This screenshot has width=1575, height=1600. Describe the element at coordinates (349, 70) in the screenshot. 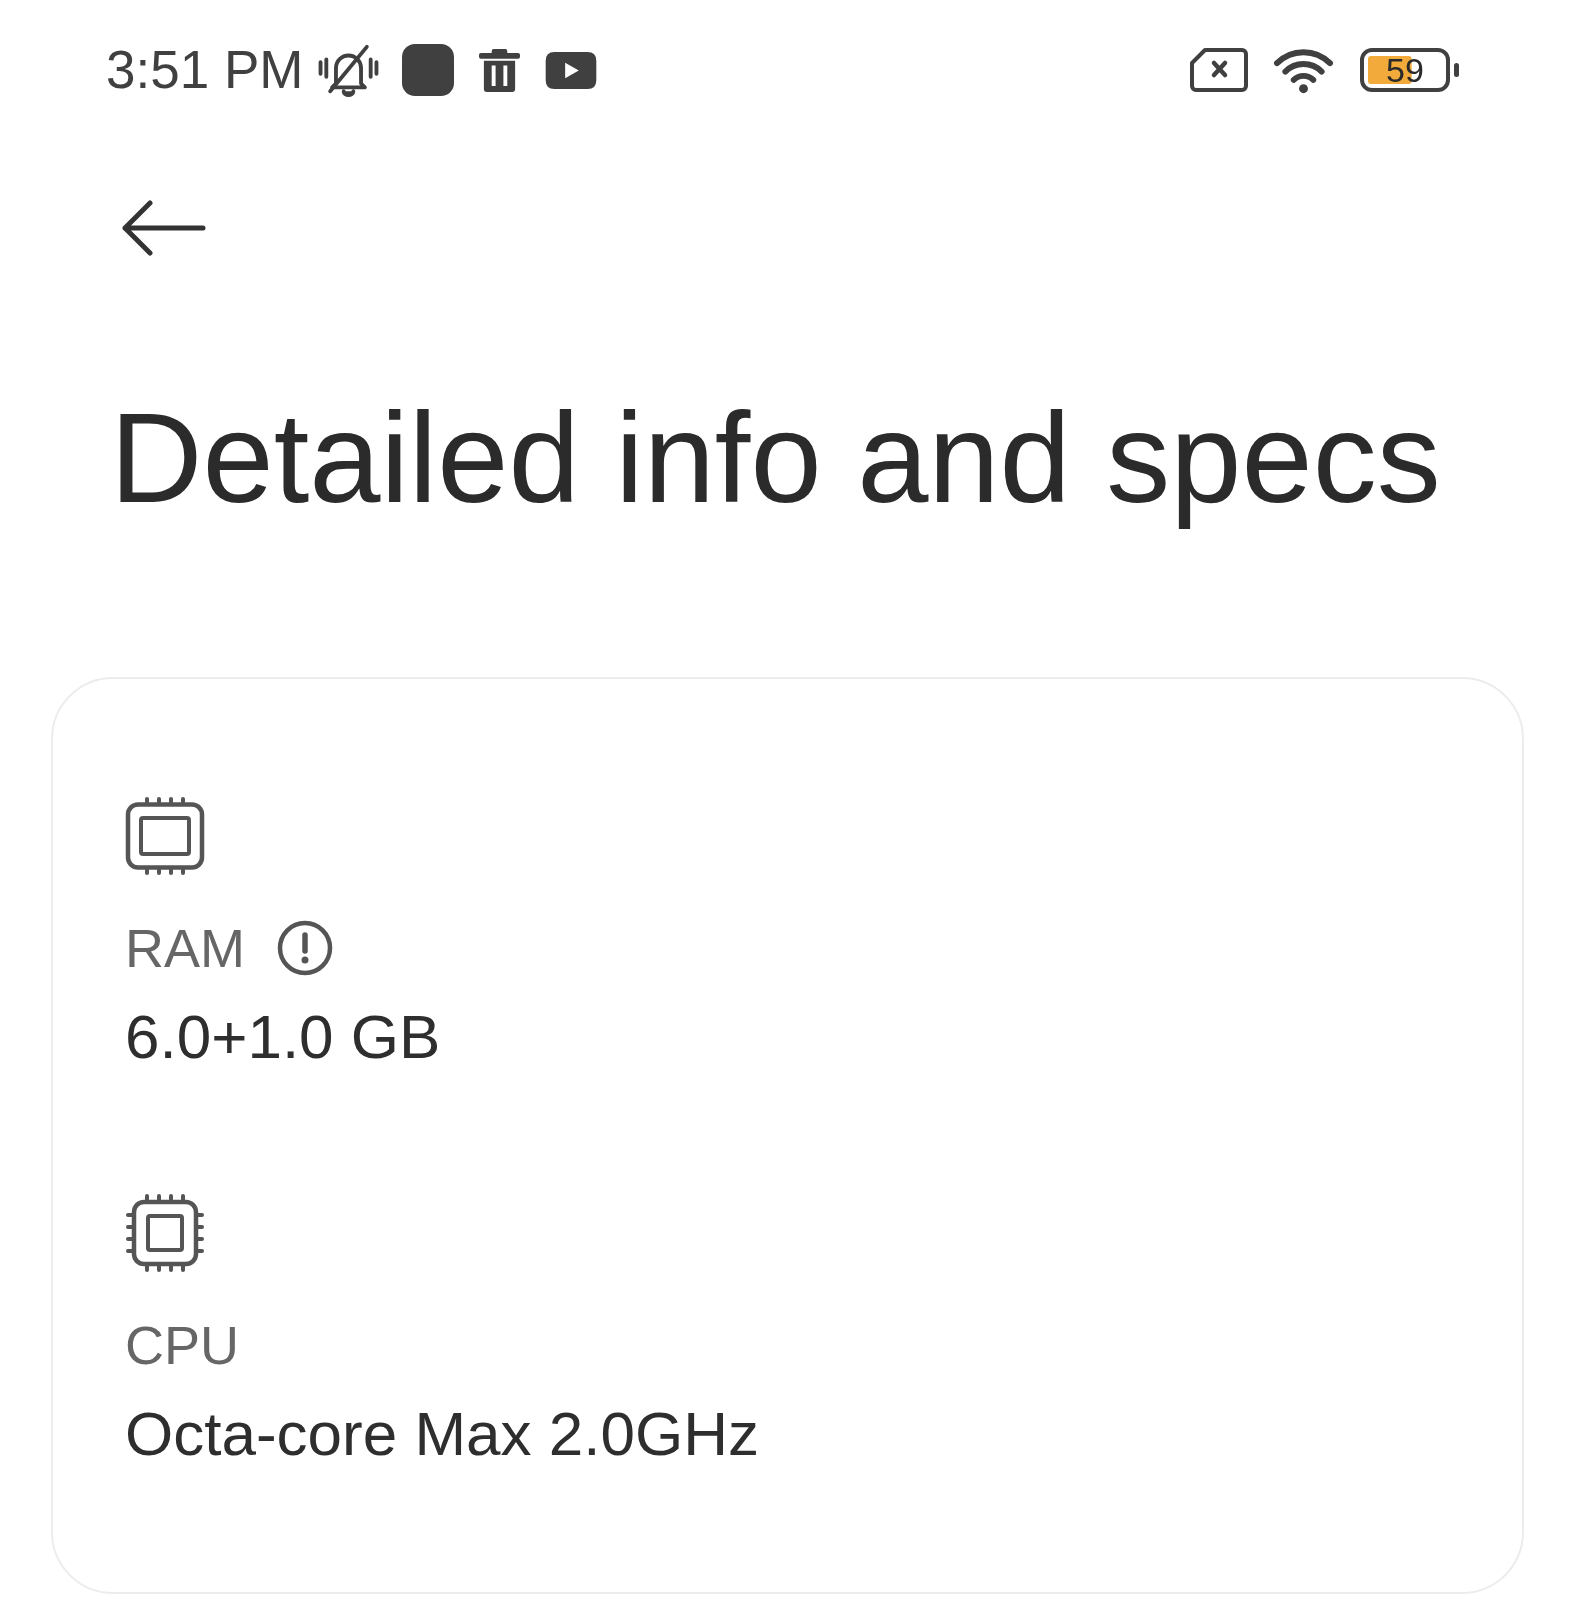

I see `bell-off-icon` at that location.